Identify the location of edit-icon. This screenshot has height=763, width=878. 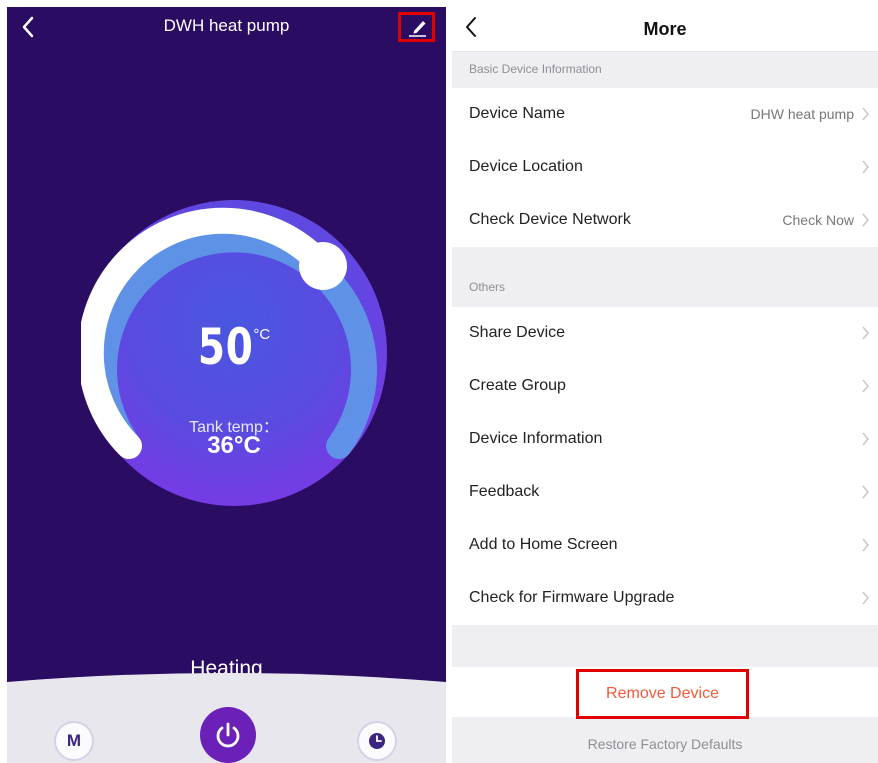
(417, 29).